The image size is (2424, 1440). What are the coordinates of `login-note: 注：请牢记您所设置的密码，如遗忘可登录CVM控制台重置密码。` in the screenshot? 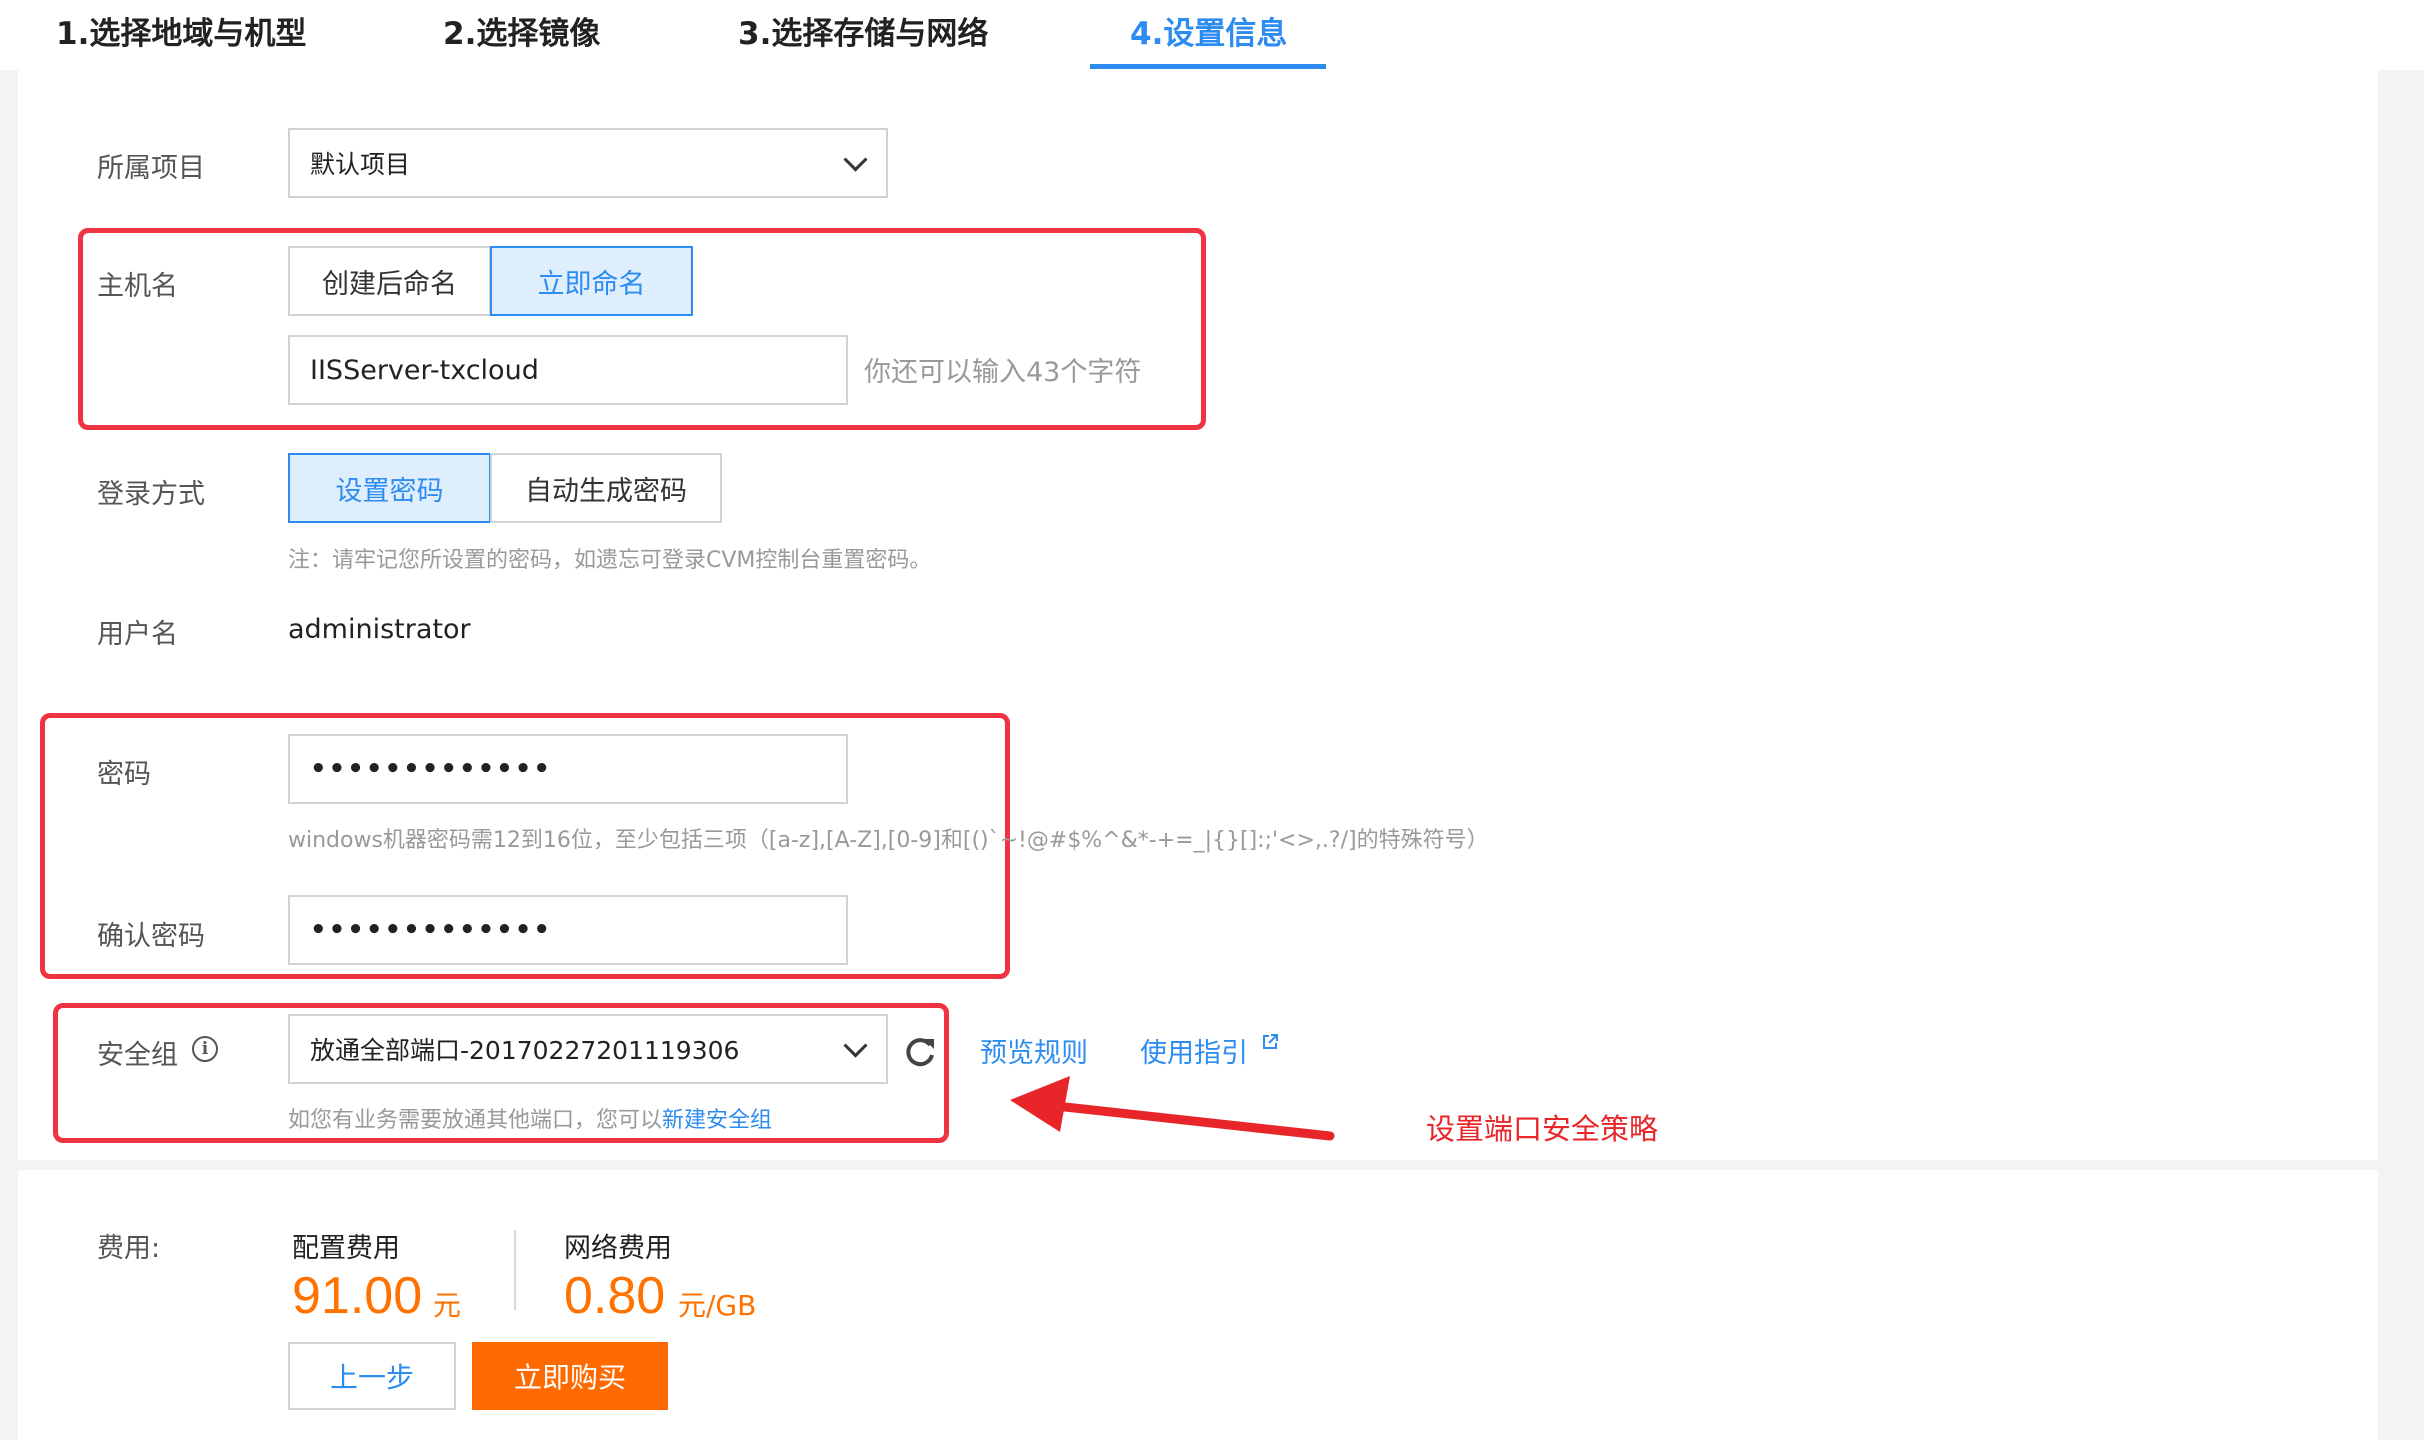 It's located at (610, 560).